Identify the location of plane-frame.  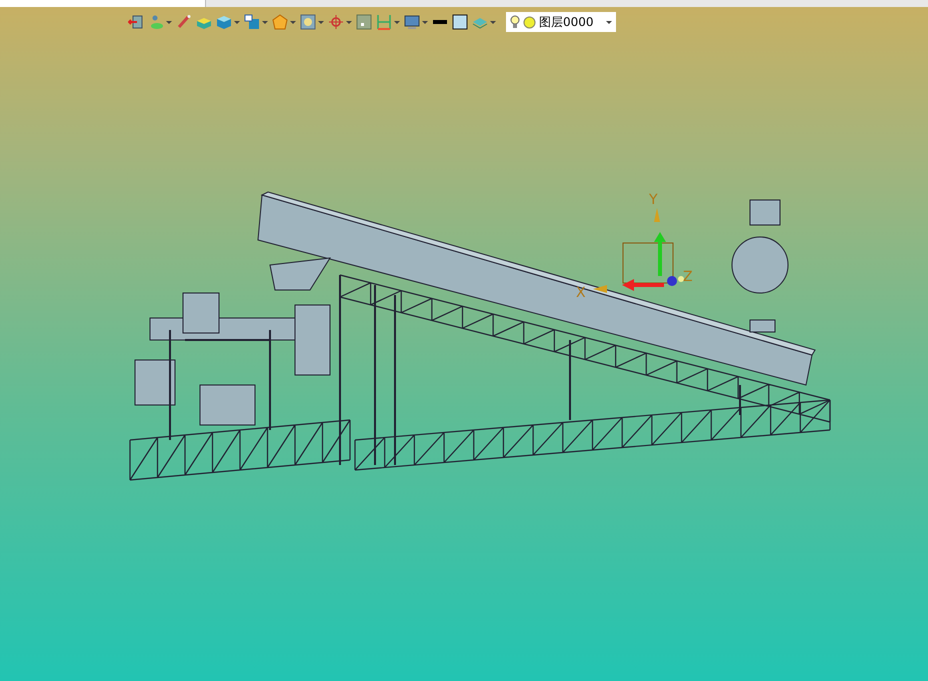
(648, 263).